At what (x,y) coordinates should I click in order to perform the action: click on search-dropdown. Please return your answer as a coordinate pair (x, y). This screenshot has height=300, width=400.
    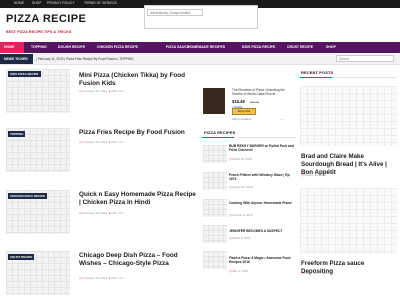
    Looking at the image, I should click on (201, 17).